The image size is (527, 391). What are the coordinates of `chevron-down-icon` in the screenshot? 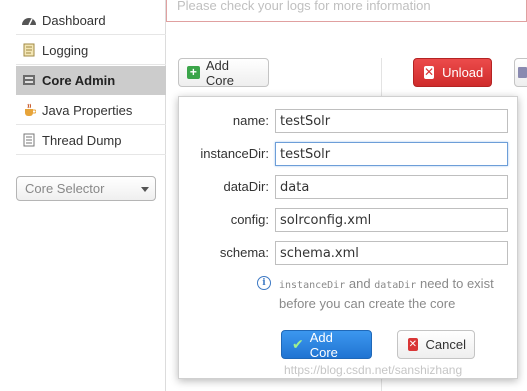 It's located at (145, 189).